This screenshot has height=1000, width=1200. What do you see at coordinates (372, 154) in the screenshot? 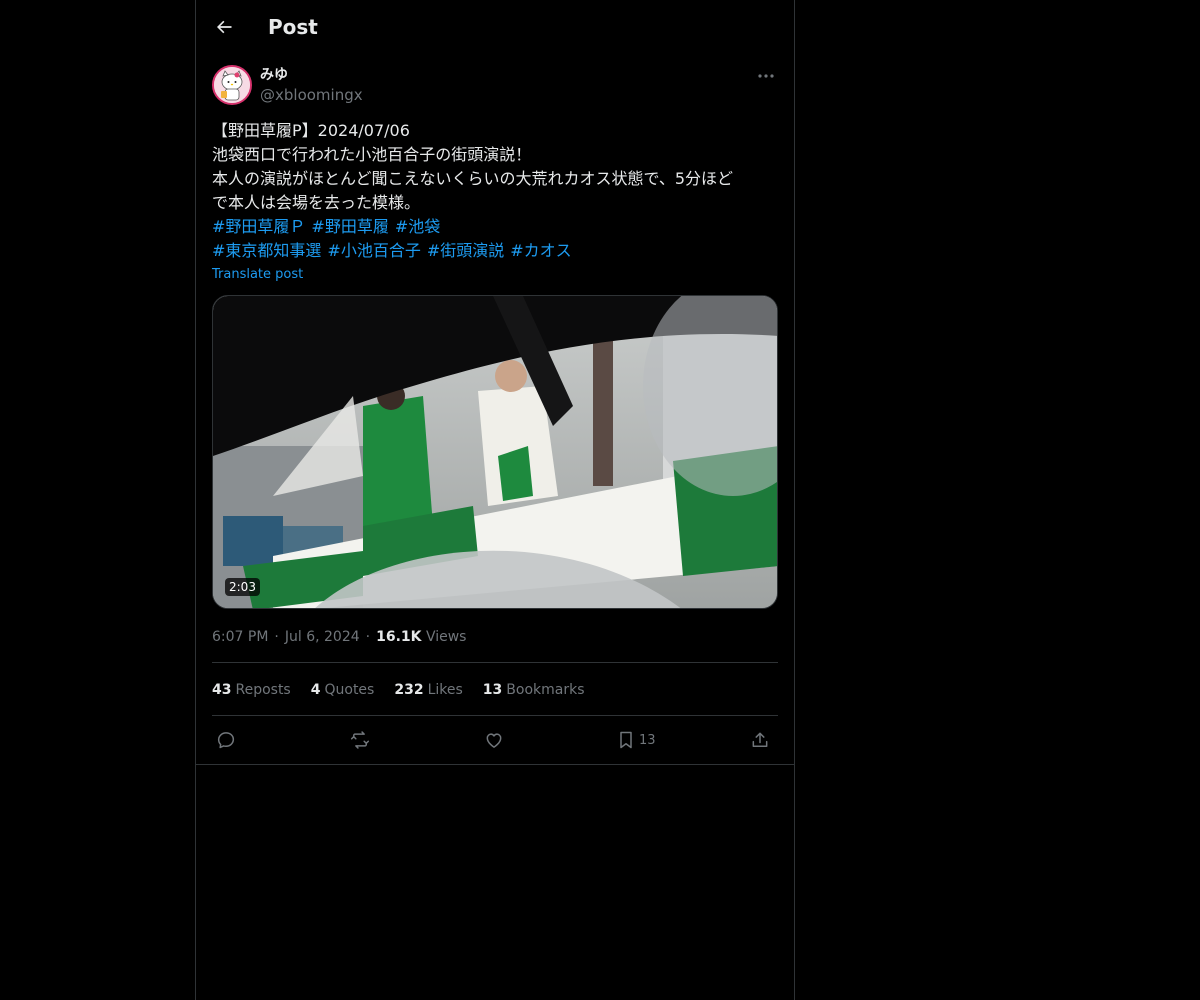
I see `post-text-line: 池袋西口で行われた小池百合子の街頭演説！` at bounding box center [372, 154].